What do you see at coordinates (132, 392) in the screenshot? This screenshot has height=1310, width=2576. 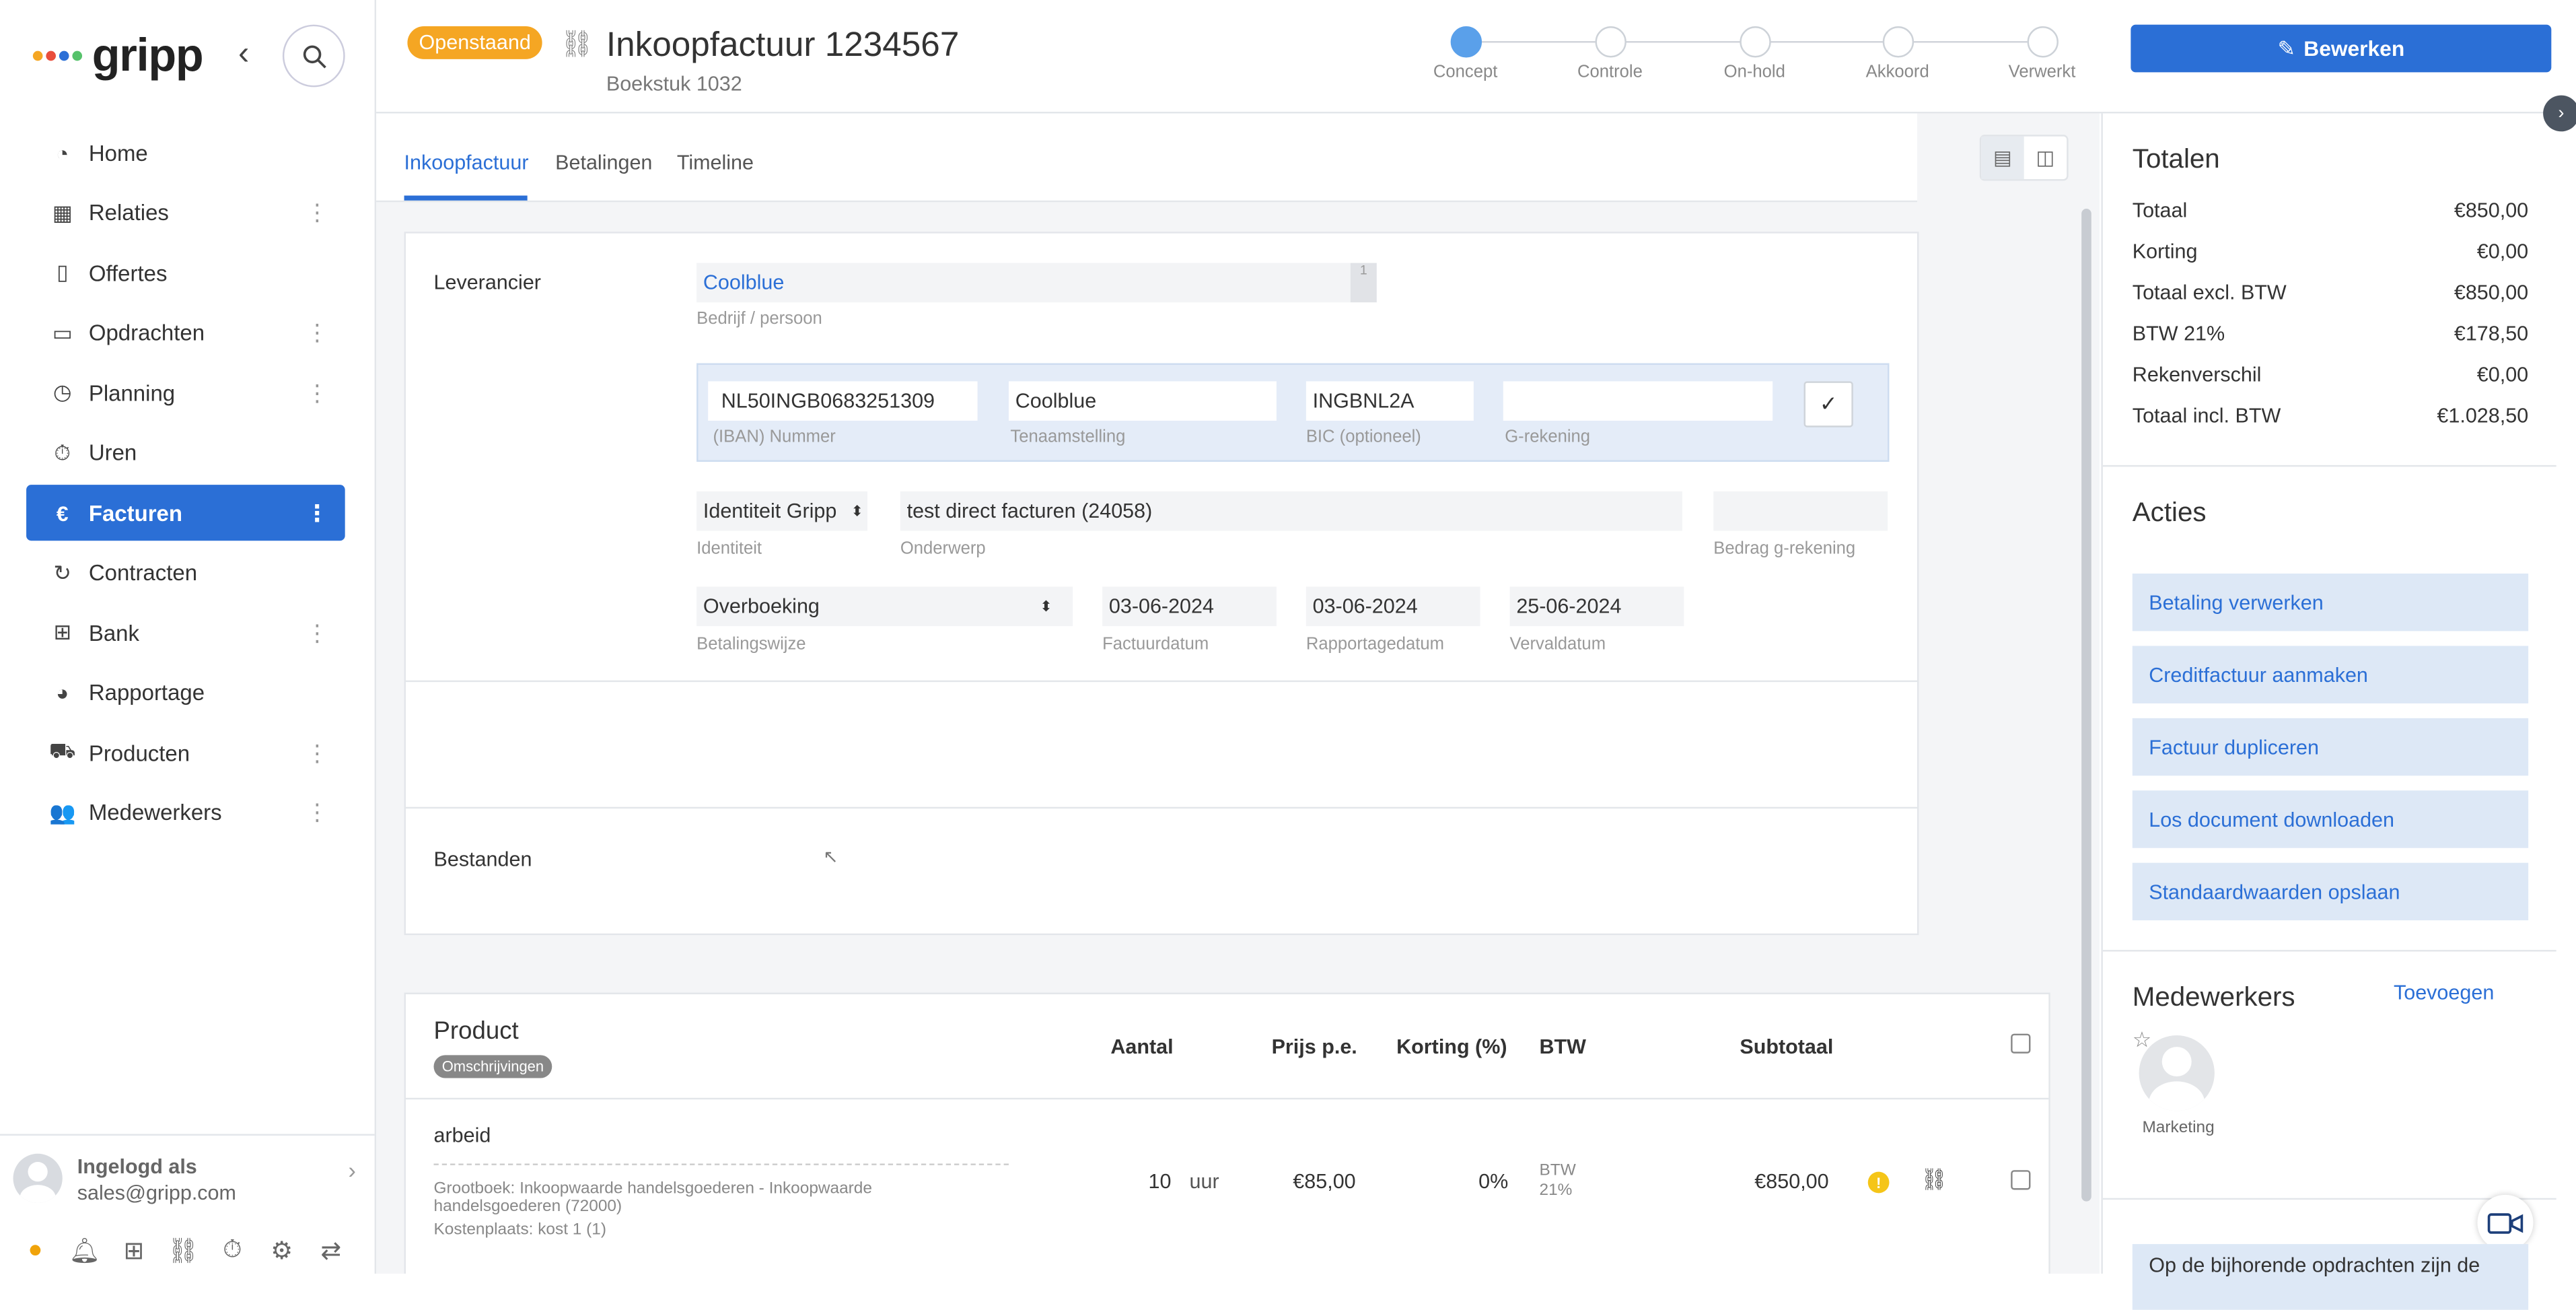 I see `sidebar-item-label: Planning` at bounding box center [132, 392].